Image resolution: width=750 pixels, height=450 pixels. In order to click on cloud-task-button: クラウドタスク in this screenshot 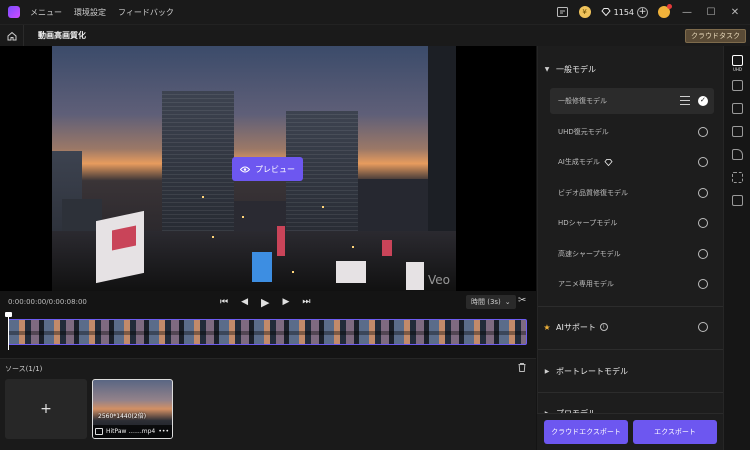, I will do `click(715, 36)`.